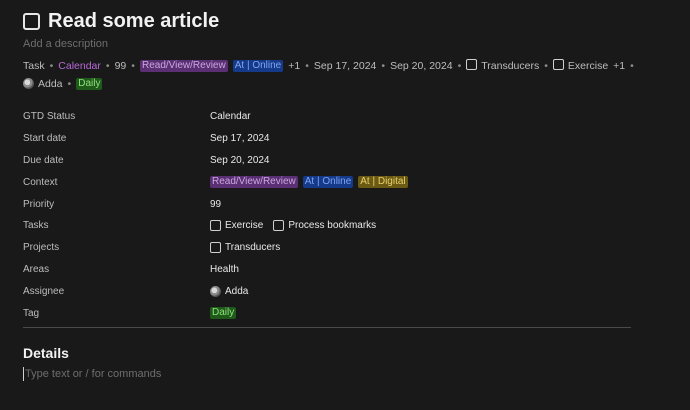 The image size is (690, 410). I want to click on summary-context-tag: At | Online, so click(258, 66).